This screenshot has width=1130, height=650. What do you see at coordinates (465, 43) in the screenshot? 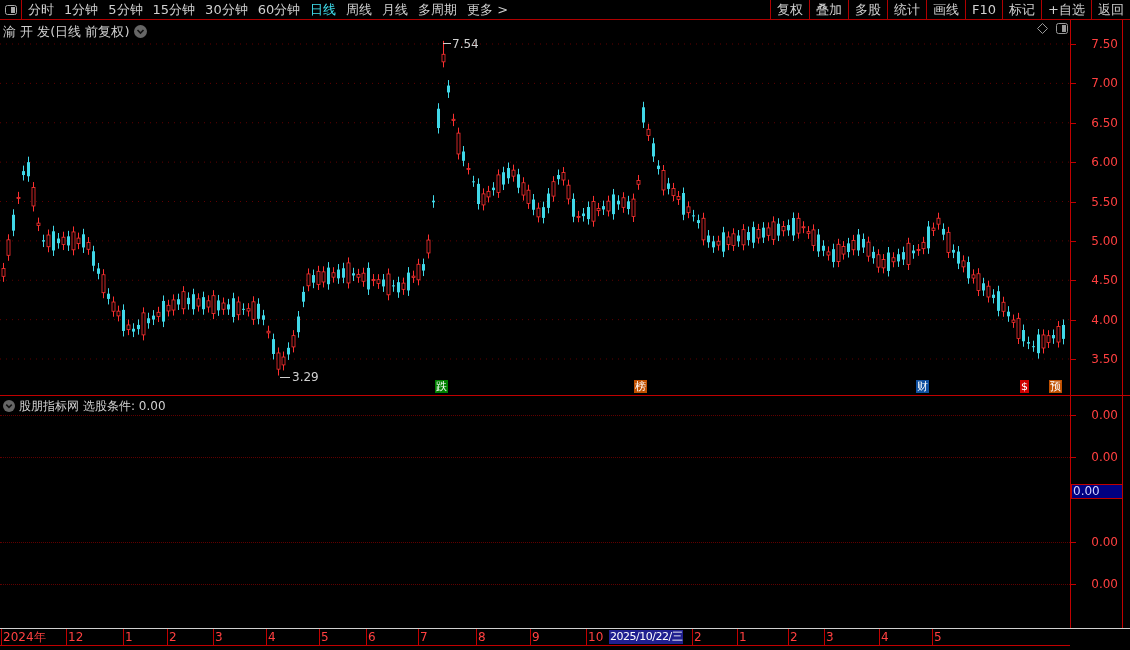
I see `high-price-label: 7.54` at bounding box center [465, 43].